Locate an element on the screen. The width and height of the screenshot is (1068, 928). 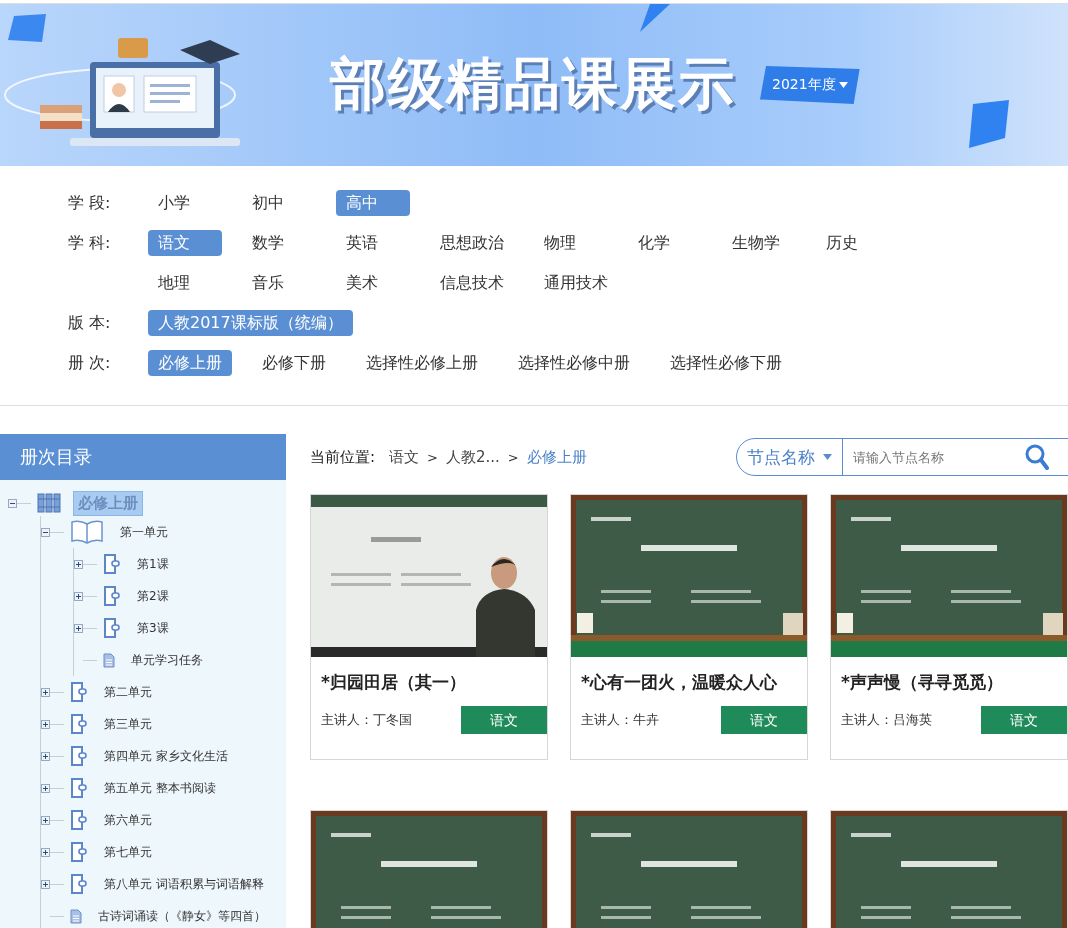
breadcrumb-link: 必修上册 is located at coordinates (556, 457).